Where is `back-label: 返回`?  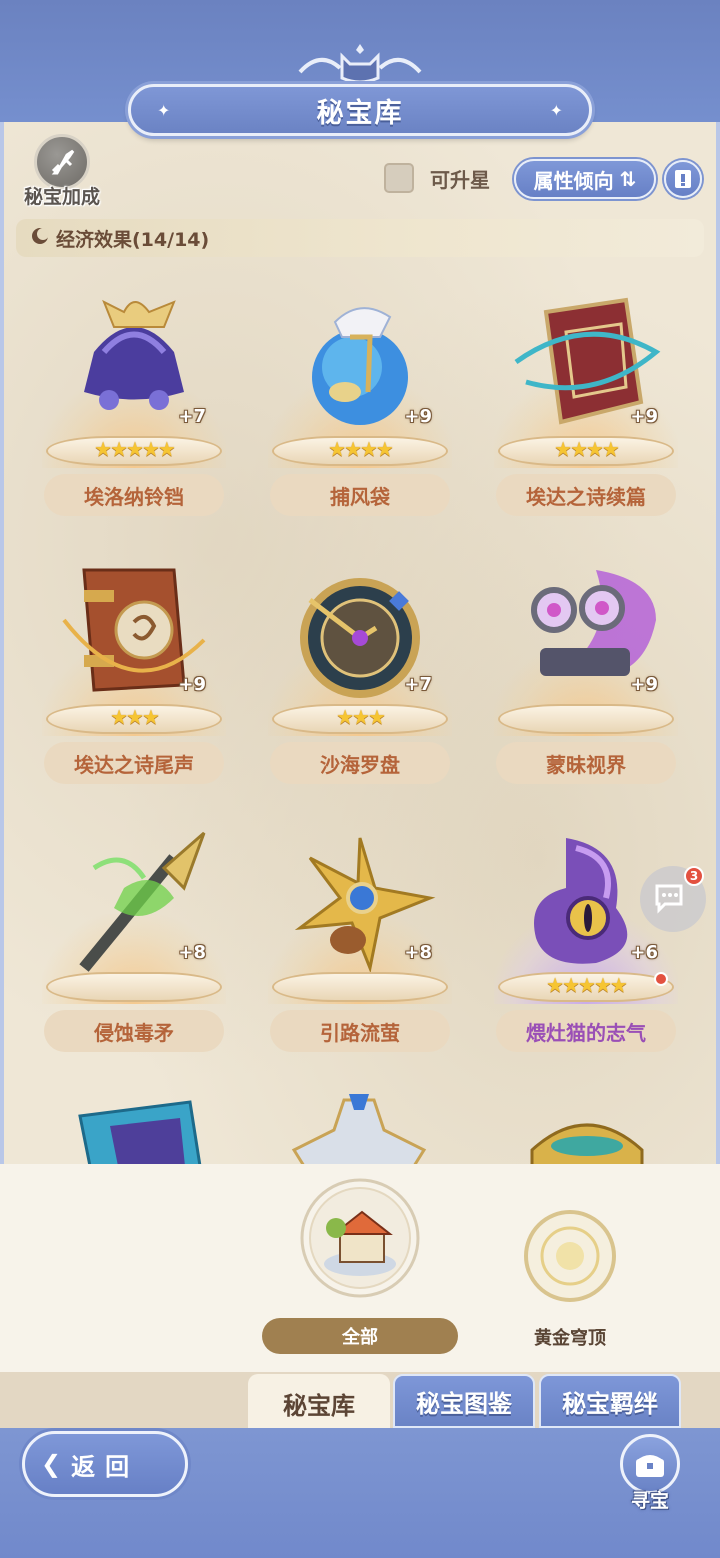 back-label: 返回 is located at coordinates (105, 1466).